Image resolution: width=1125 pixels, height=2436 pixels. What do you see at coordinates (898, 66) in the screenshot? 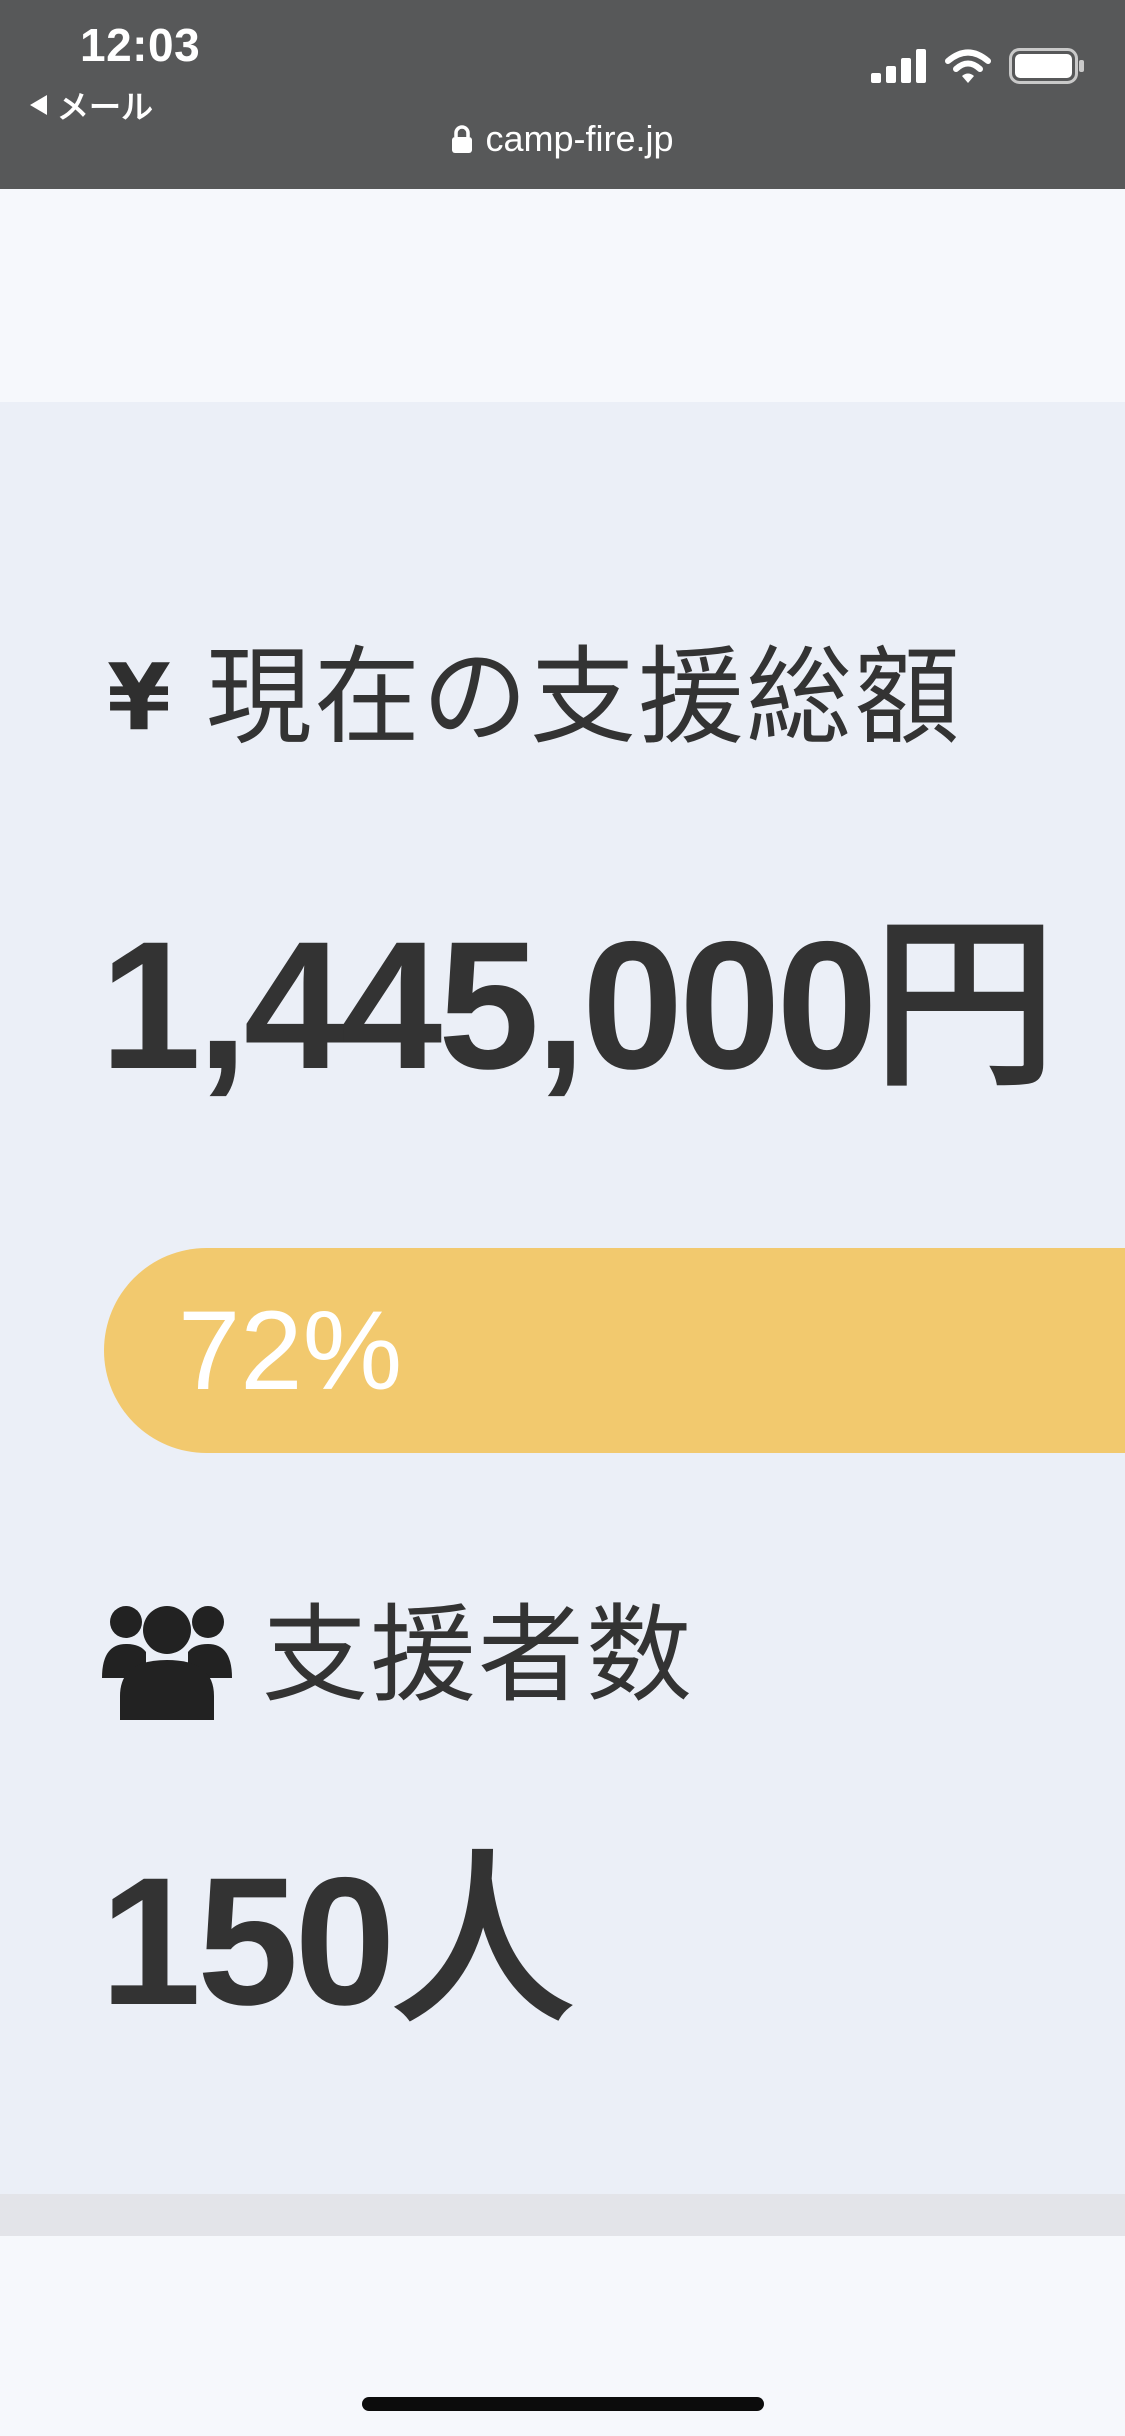
I see `cellular-signal-icon` at bounding box center [898, 66].